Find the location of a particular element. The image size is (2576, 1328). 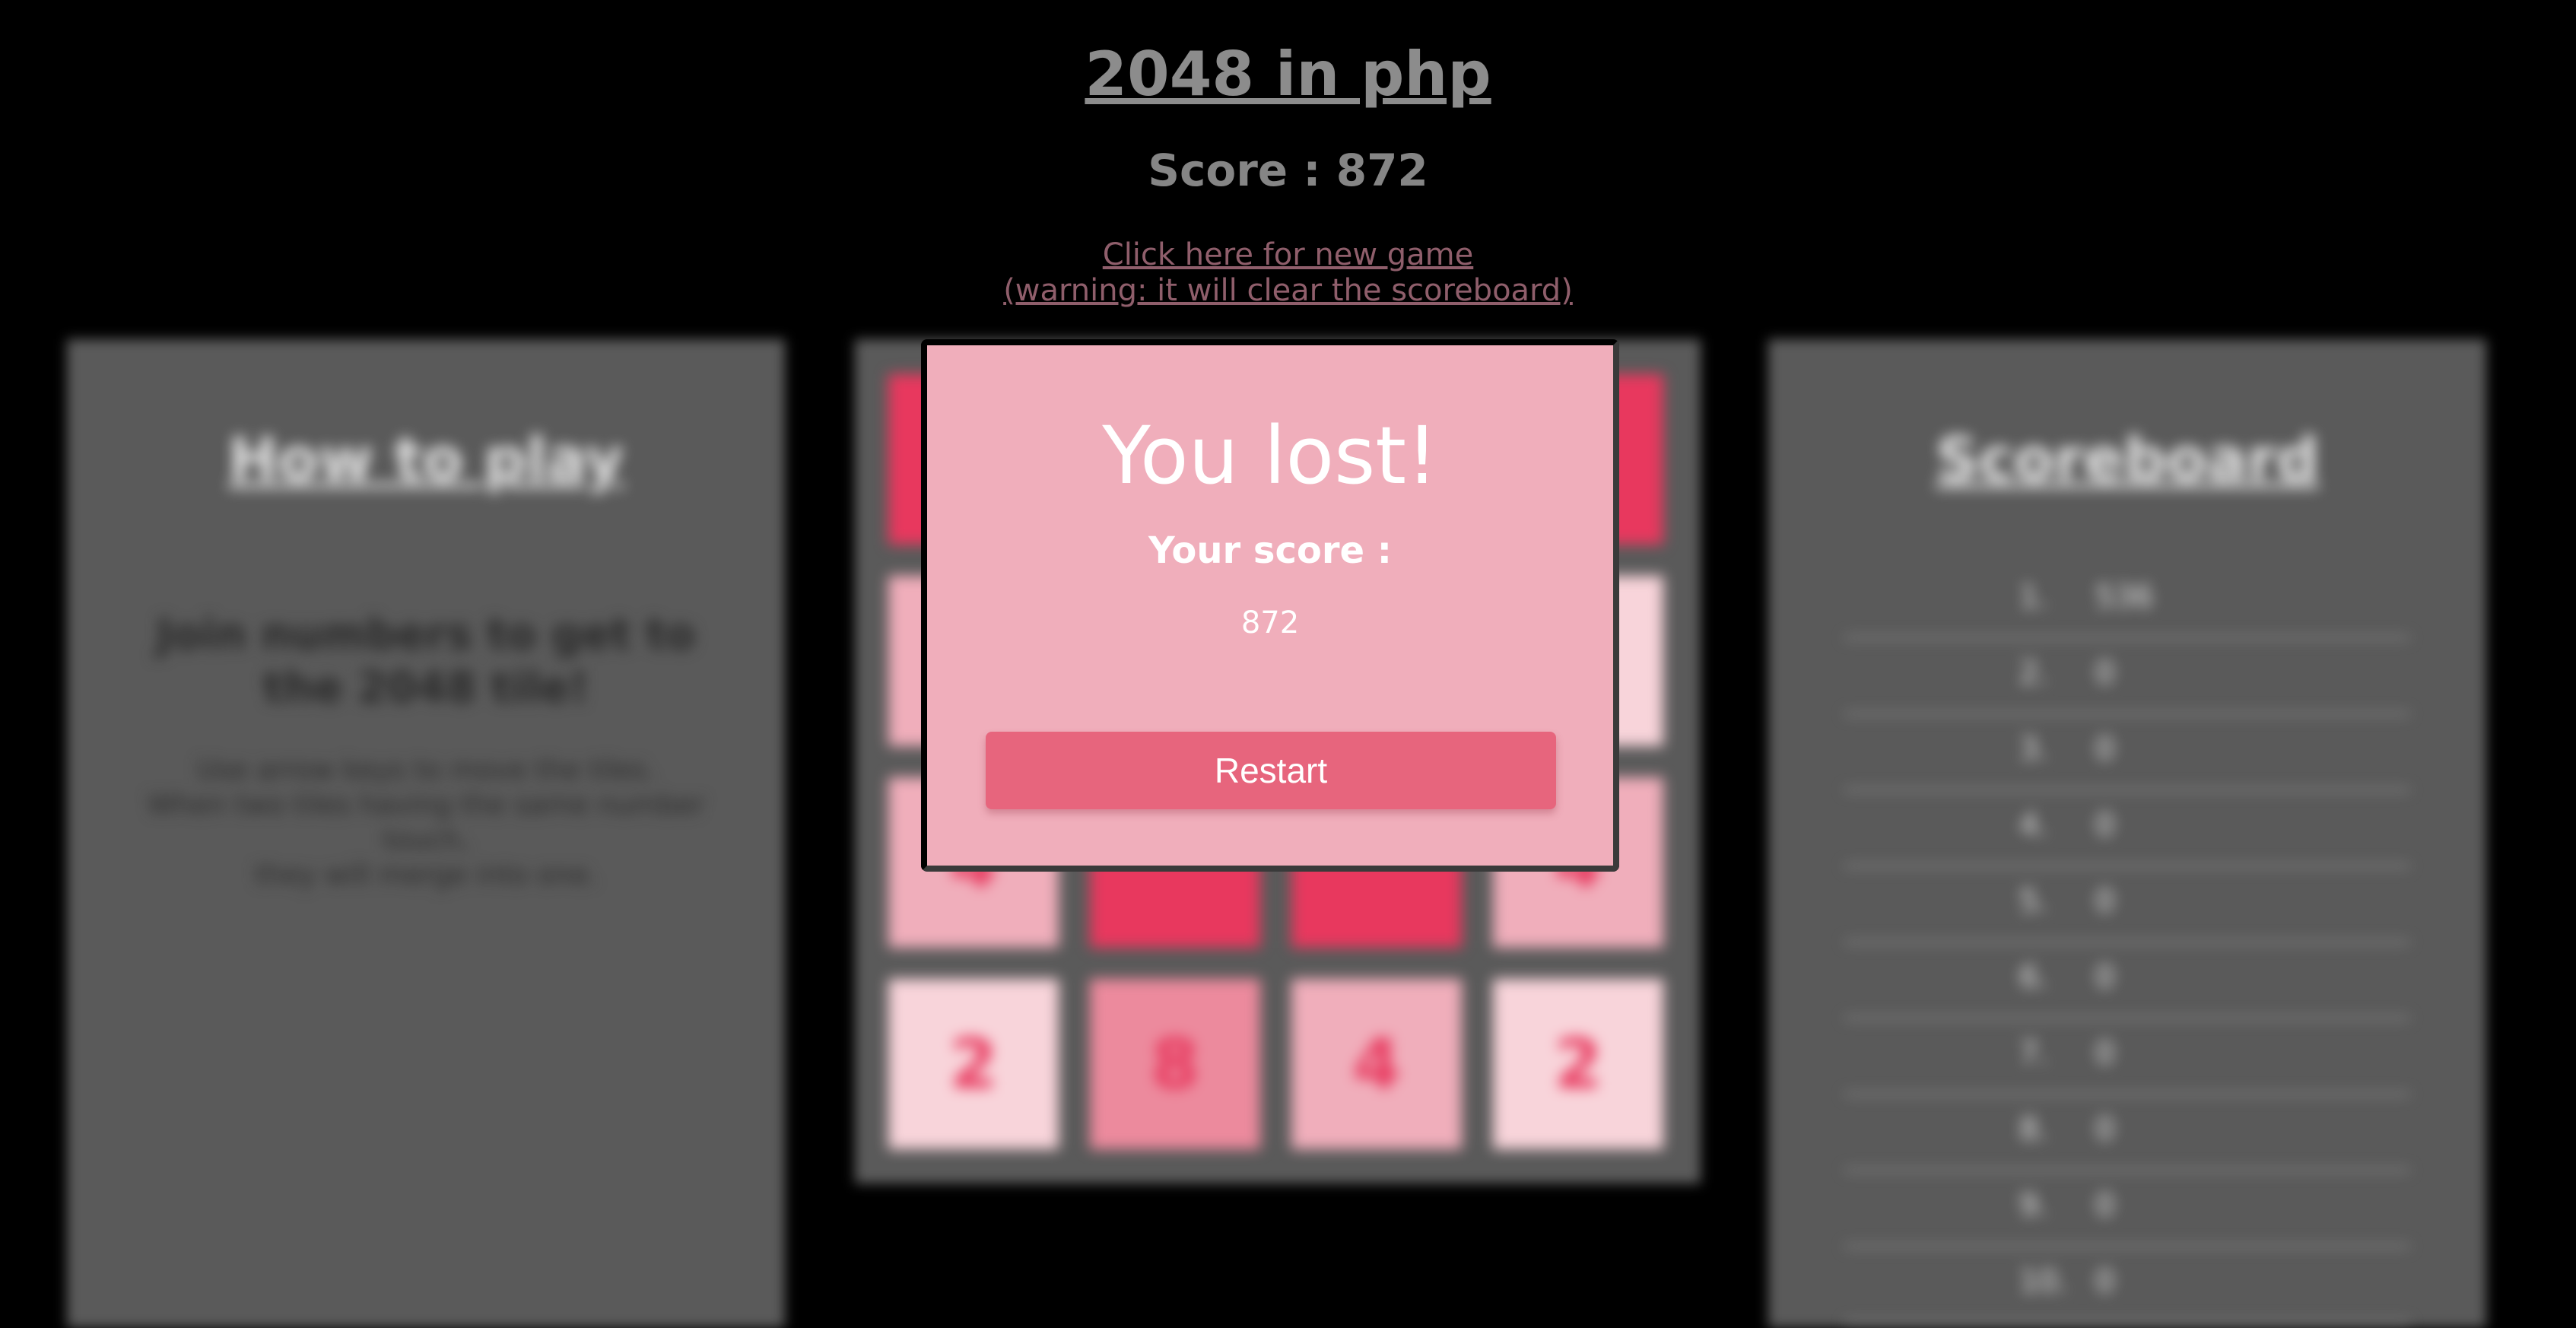

scoreboard-row: 9. 0 is located at coordinates (2127, 1209).